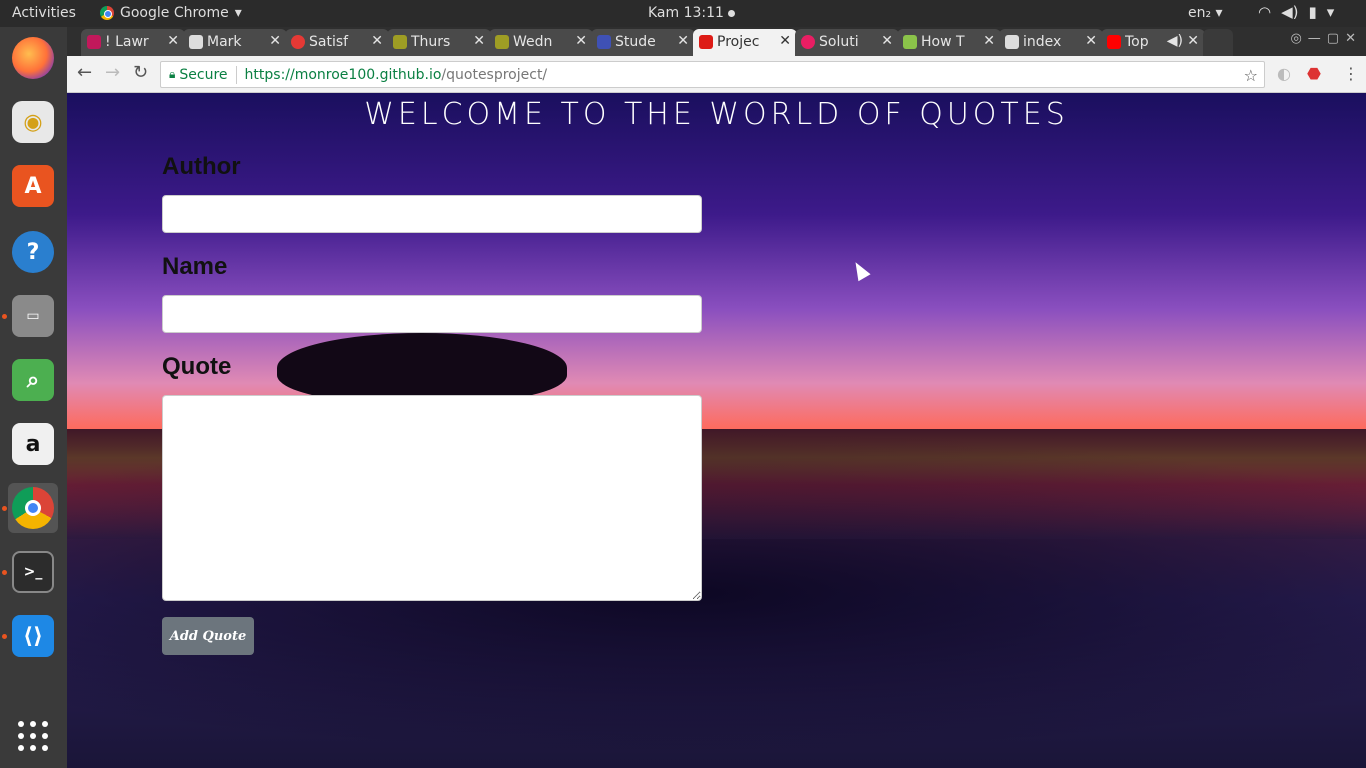 This screenshot has width=1366, height=768. What do you see at coordinates (84, 72) in the screenshot?
I see `back-button: ←` at bounding box center [84, 72].